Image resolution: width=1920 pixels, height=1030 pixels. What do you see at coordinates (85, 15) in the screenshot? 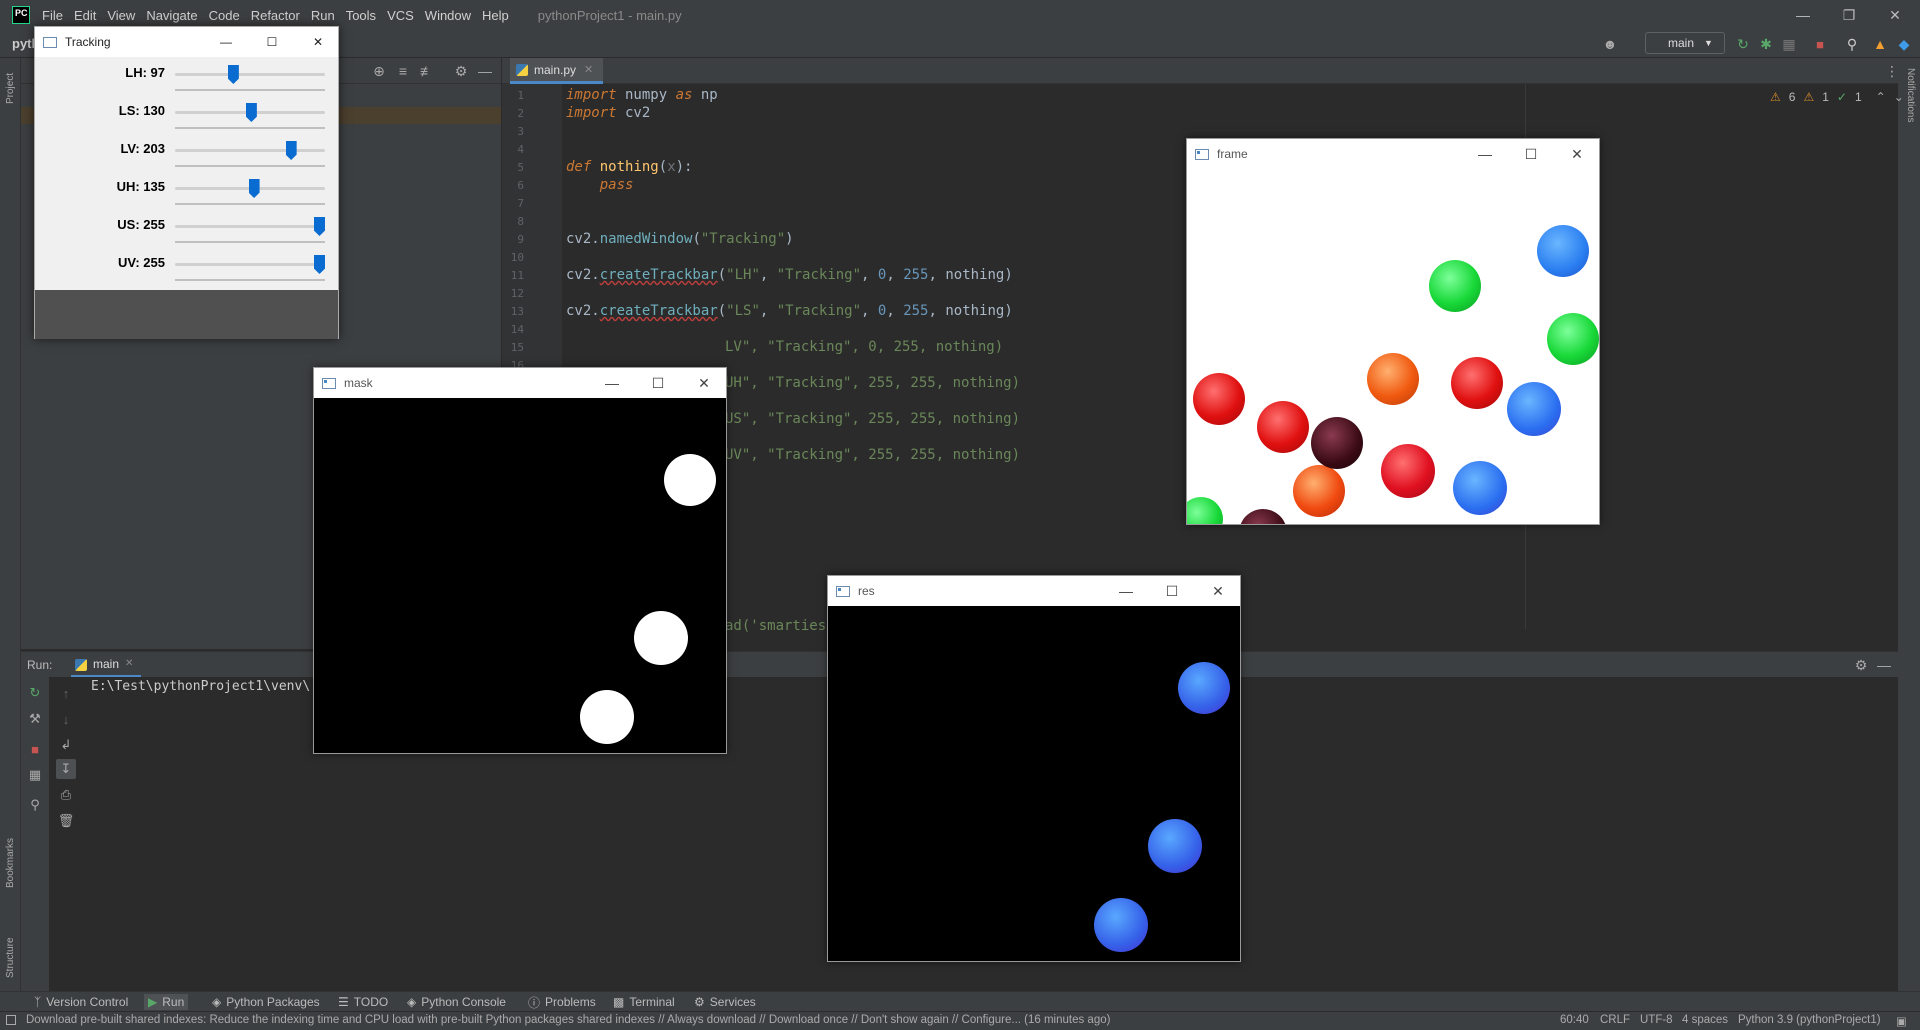
I see `menu-edit: Edit` at bounding box center [85, 15].